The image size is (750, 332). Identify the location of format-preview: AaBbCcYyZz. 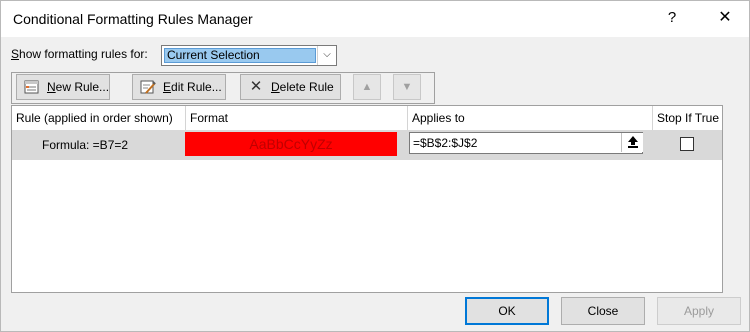
(291, 144).